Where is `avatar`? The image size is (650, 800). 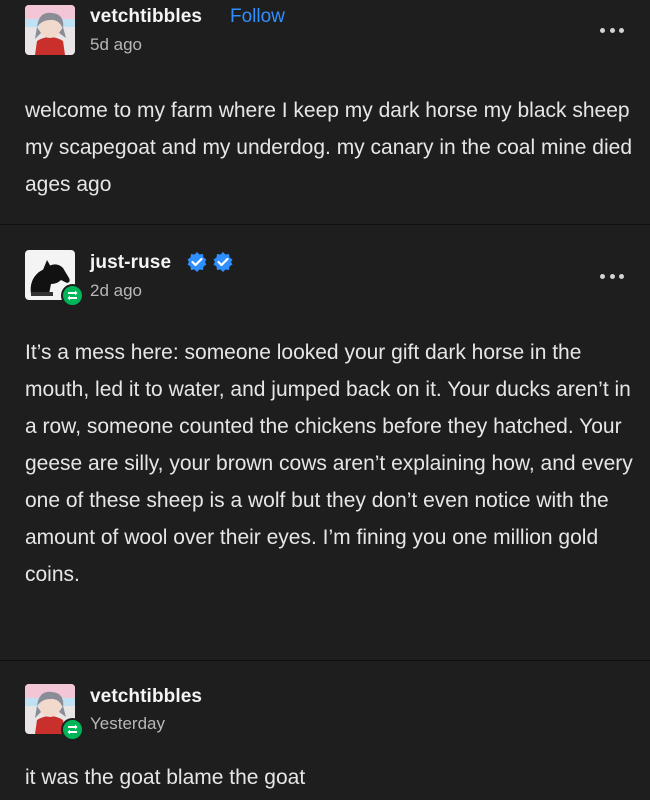
avatar is located at coordinates (50, 30).